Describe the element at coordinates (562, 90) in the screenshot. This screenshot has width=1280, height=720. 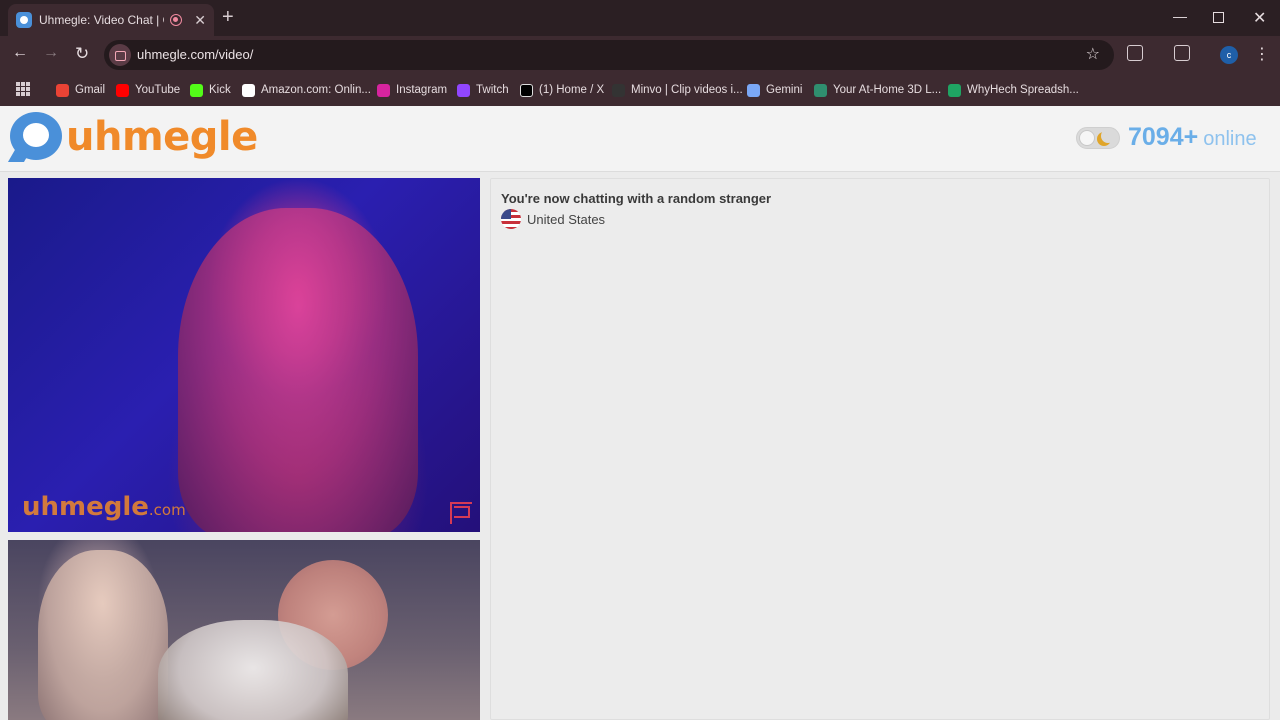
I see `bookmark-x: (1) Home / X` at that location.